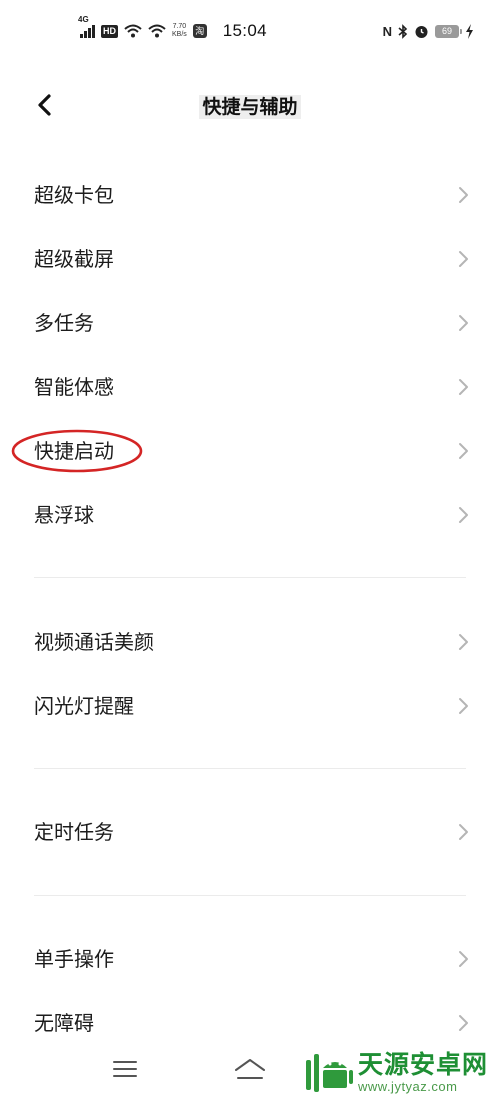  Describe the element at coordinates (199, 31) in the screenshot. I see `taobao-notification-icon: 淘` at that location.